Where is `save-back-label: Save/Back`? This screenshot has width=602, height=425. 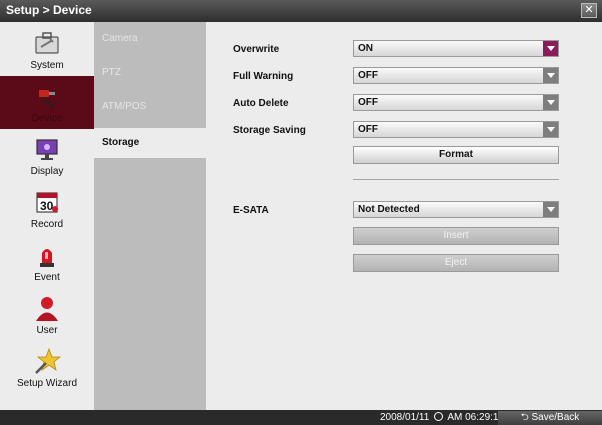
save-back-label: Save/Back is located at coordinates (555, 417).